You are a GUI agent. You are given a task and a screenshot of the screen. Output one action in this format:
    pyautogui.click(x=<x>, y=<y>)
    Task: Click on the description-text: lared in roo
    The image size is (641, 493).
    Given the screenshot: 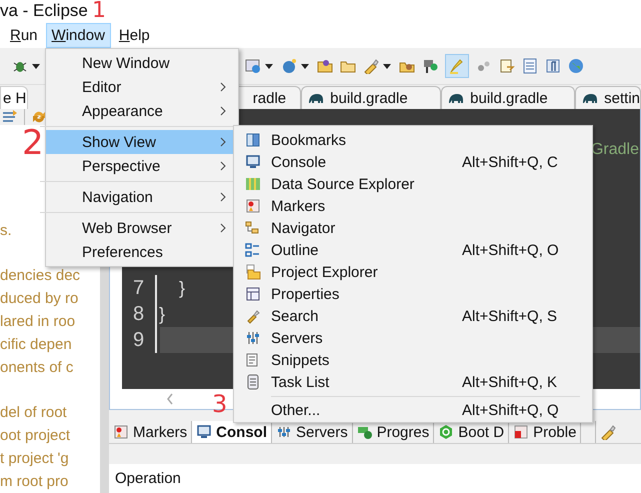 What is the action you would take?
    pyautogui.click(x=38, y=322)
    